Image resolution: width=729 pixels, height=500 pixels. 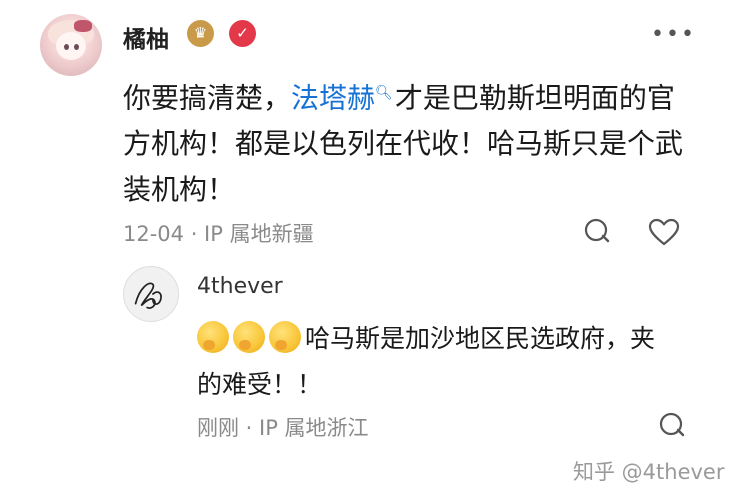 What do you see at coordinates (83, 26) in the screenshot?
I see `avatar-bow` at bounding box center [83, 26].